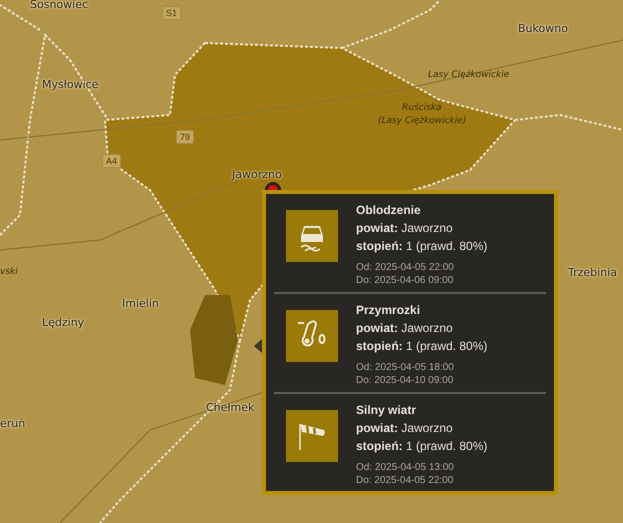  What do you see at coordinates (405, 480) in the screenshot?
I see `end-time: Do: 2025-04-05 22:00` at bounding box center [405, 480].